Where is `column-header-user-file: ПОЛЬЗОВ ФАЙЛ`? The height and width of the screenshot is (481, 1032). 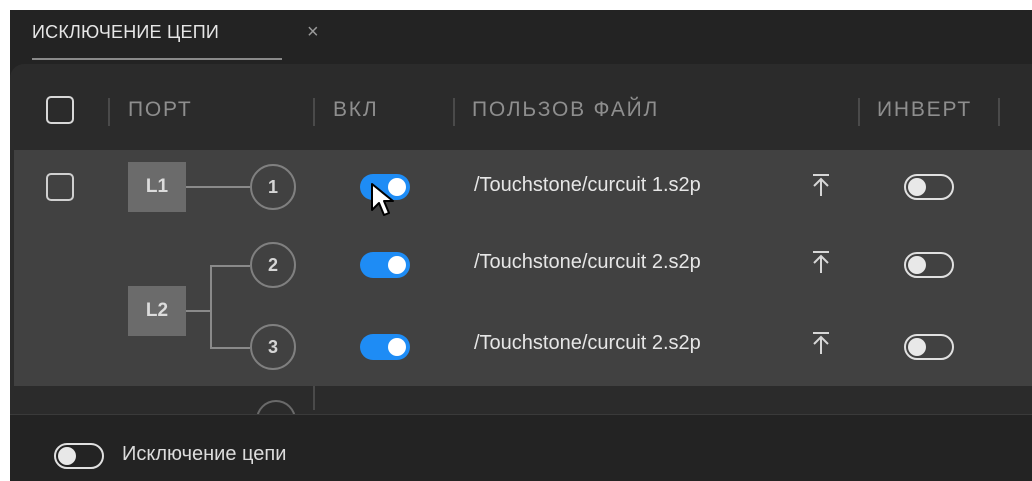 column-header-user-file: ПОЛЬЗОВ ФАЙЛ is located at coordinates (566, 109).